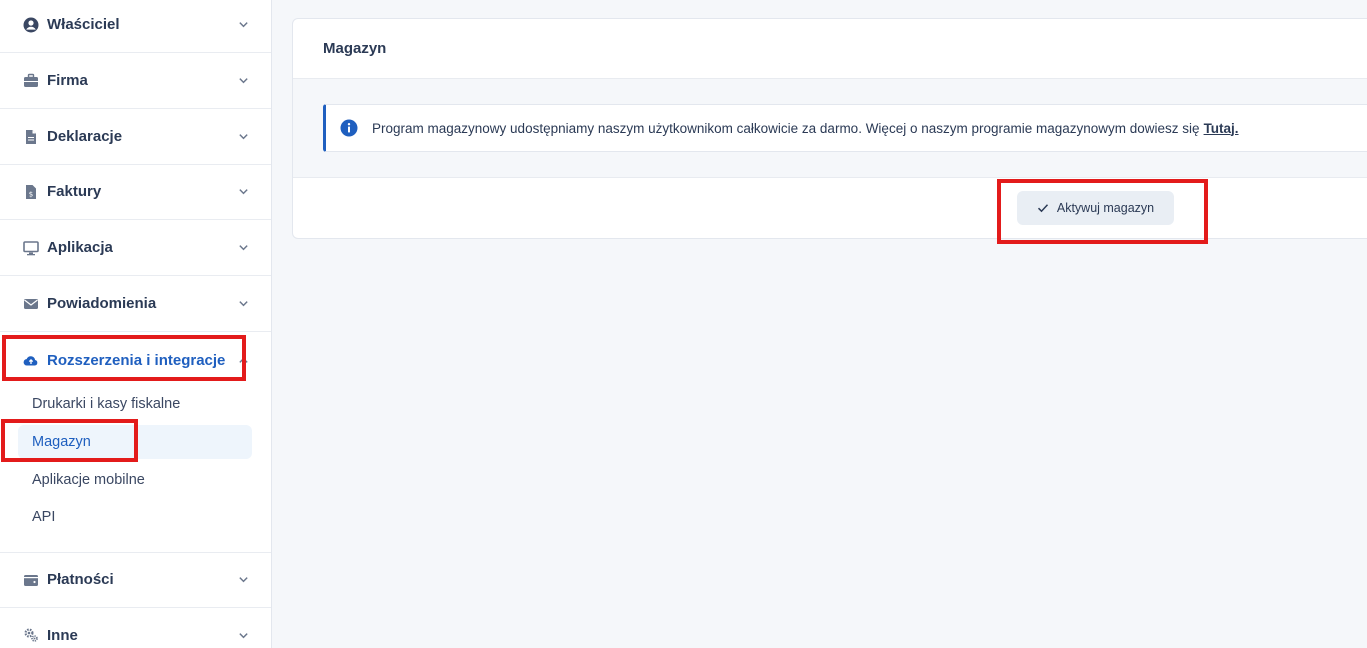 This screenshot has height=648, width=1367. Describe the element at coordinates (80, 579) in the screenshot. I see `nav-item-label: Płatności` at that location.